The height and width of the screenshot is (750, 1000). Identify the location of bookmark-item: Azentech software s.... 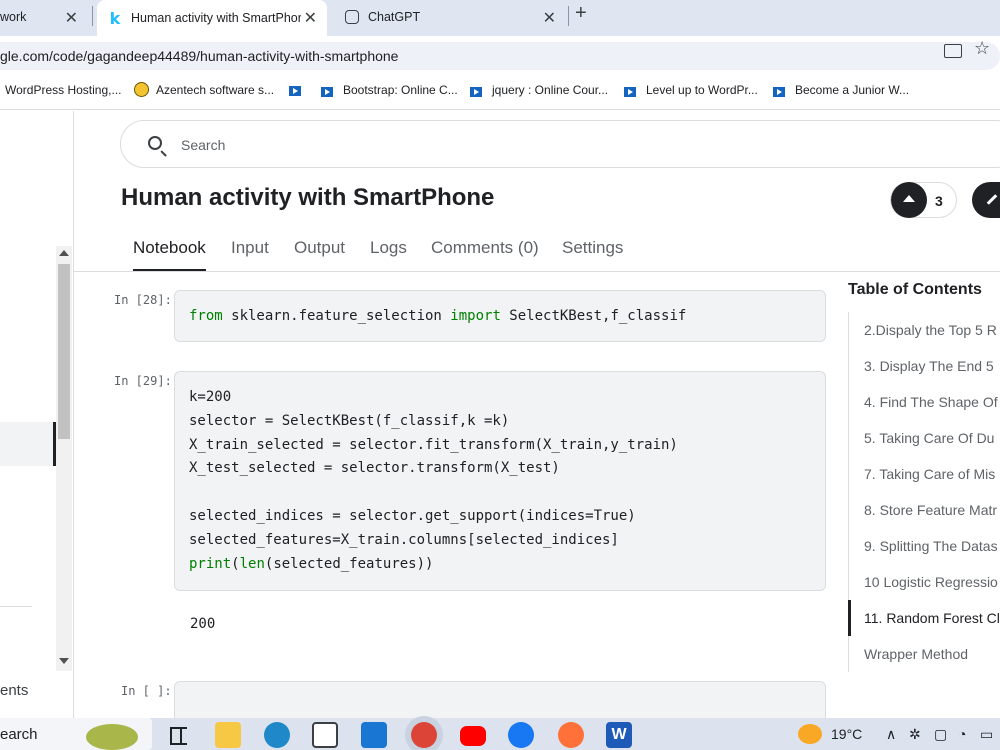
(204, 89).